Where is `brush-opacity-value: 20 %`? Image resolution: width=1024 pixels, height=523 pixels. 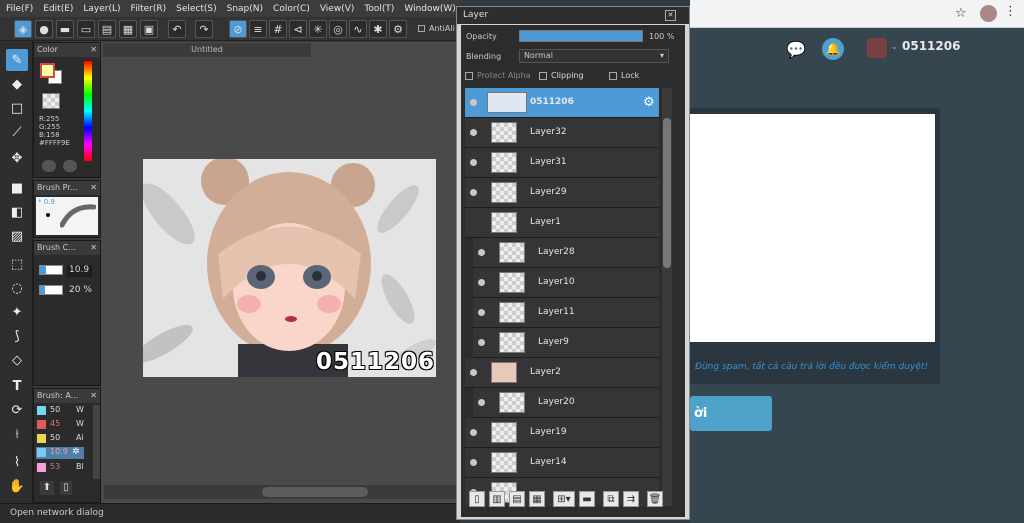 brush-opacity-value: 20 % is located at coordinates (80, 290).